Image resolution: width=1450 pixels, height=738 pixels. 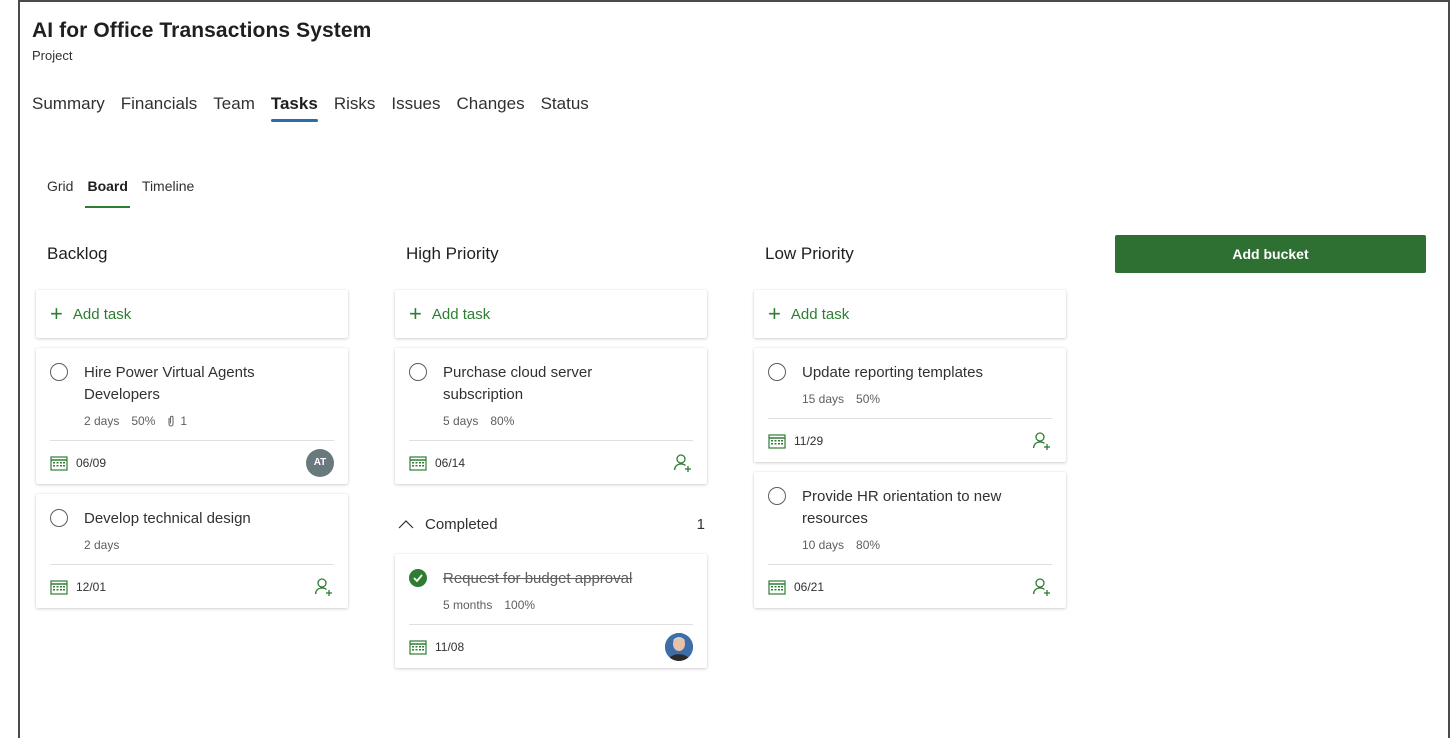 What do you see at coordinates (468, 605) in the screenshot?
I see `task-duration: 5 months` at bounding box center [468, 605].